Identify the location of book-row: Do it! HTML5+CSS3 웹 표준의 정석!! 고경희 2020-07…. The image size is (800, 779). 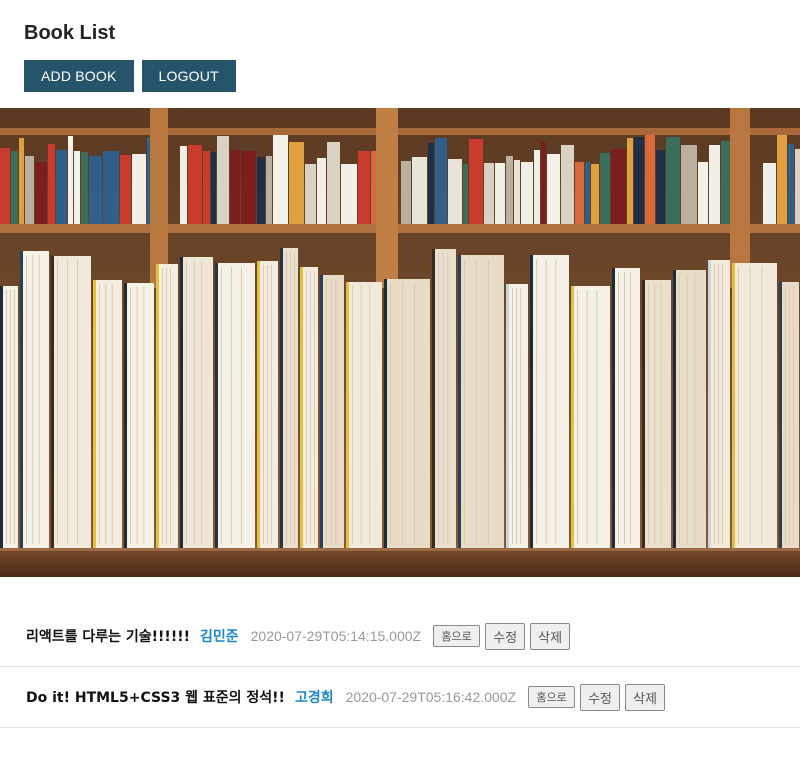
(400, 697).